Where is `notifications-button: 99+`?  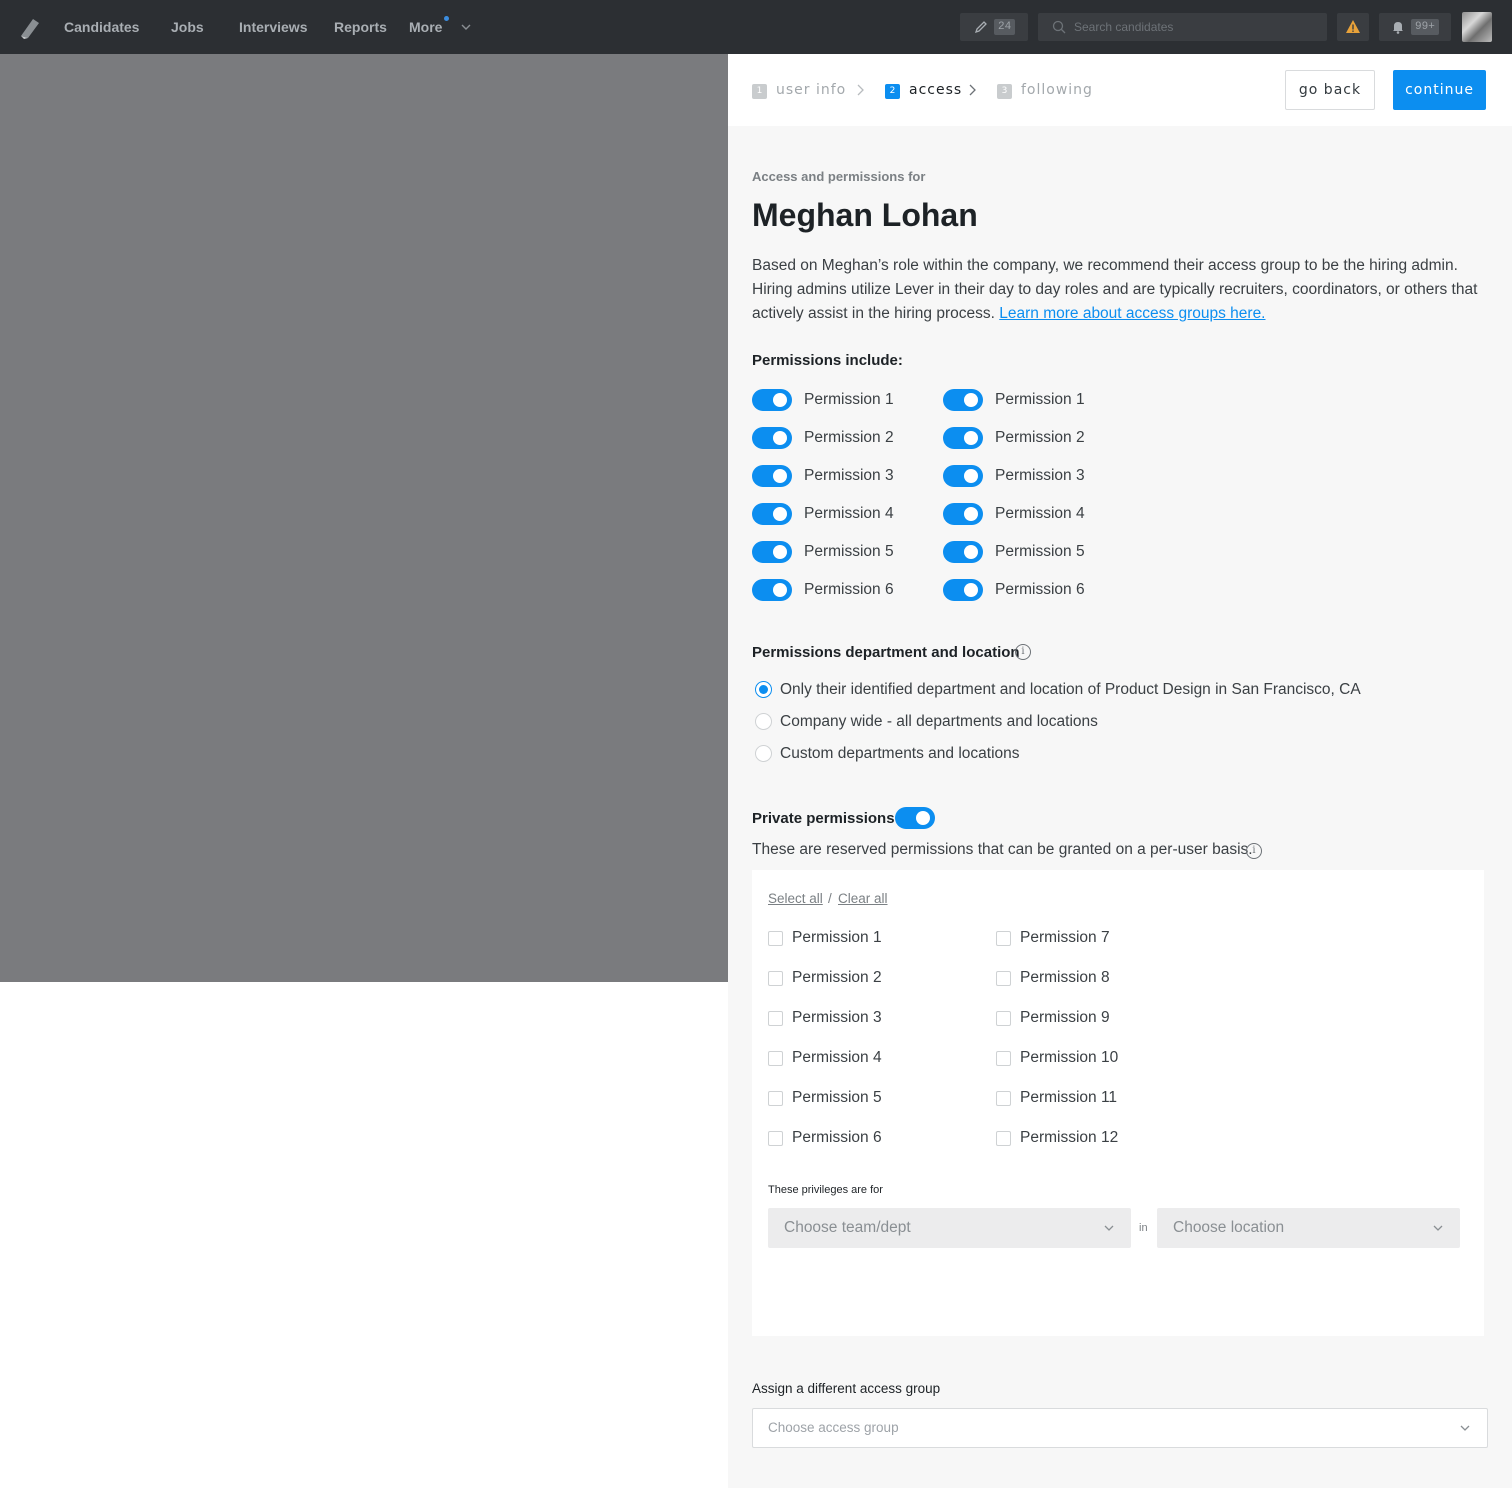
notifications-button: 99+ is located at coordinates (1415, 27).